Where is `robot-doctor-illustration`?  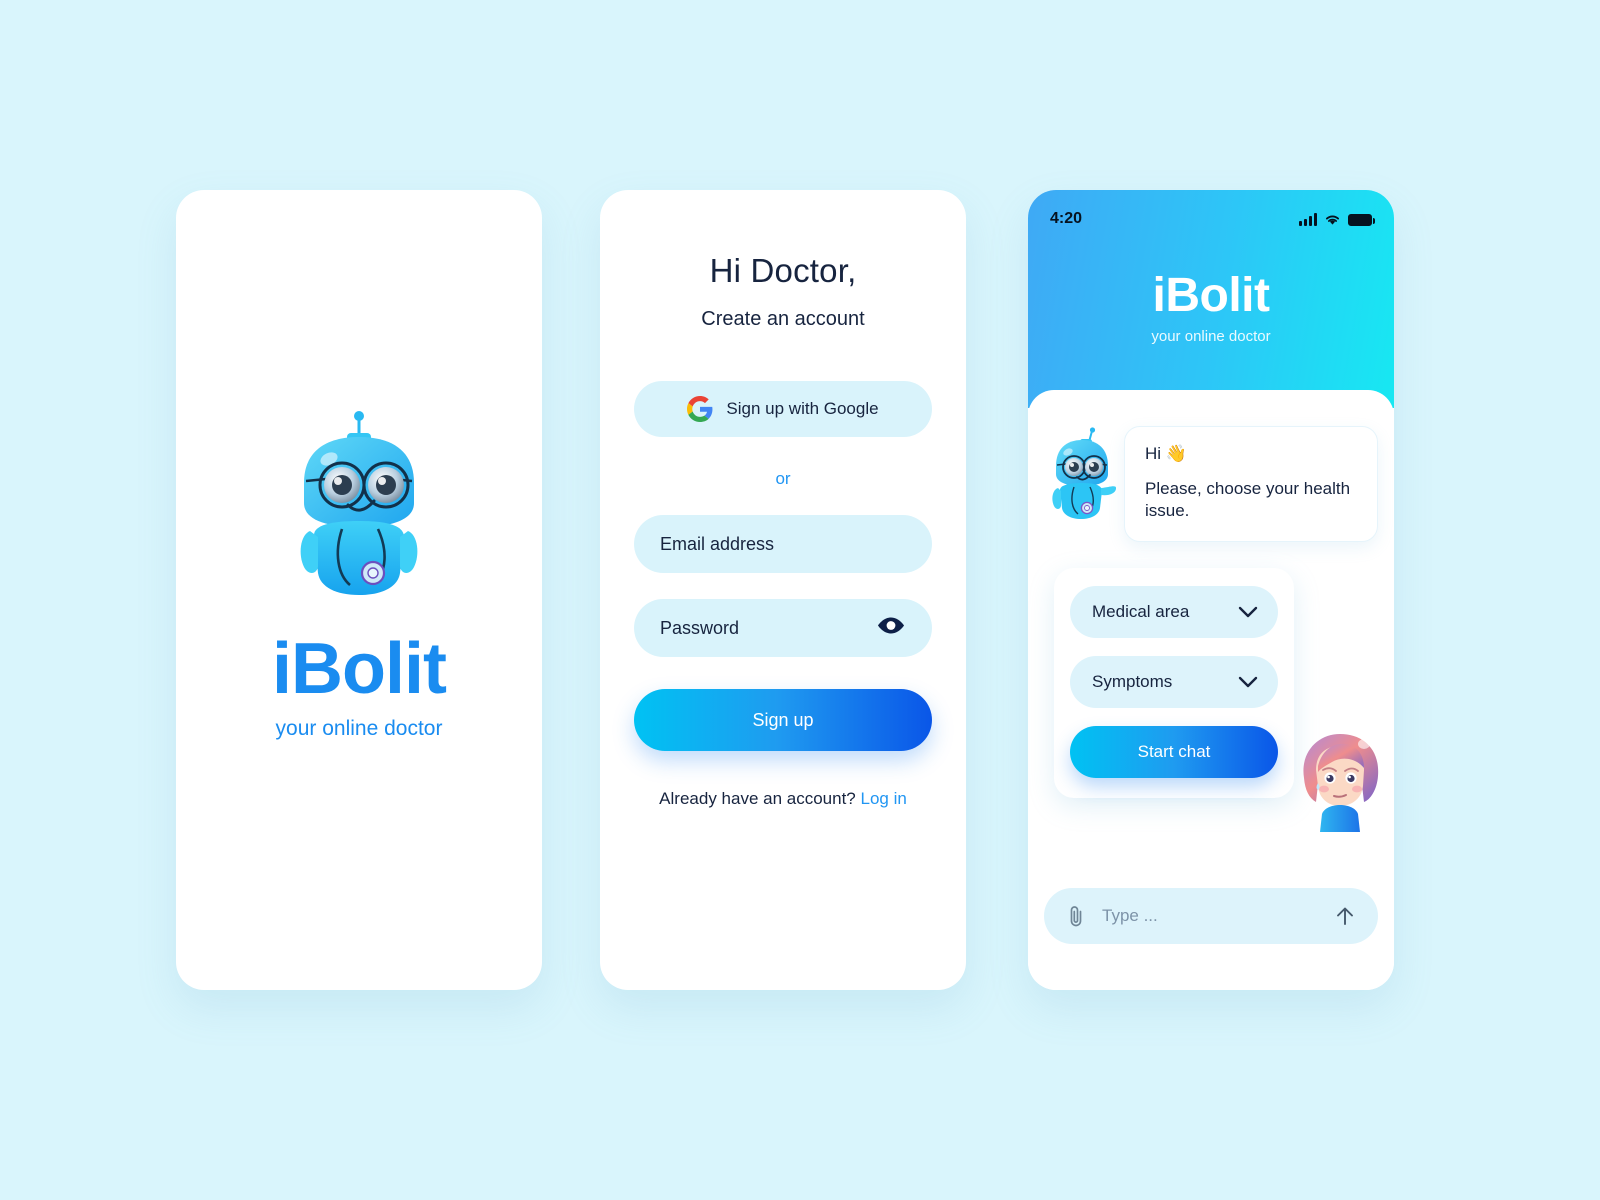 robot-doctor-illustration is located at coordinates (359, 503).